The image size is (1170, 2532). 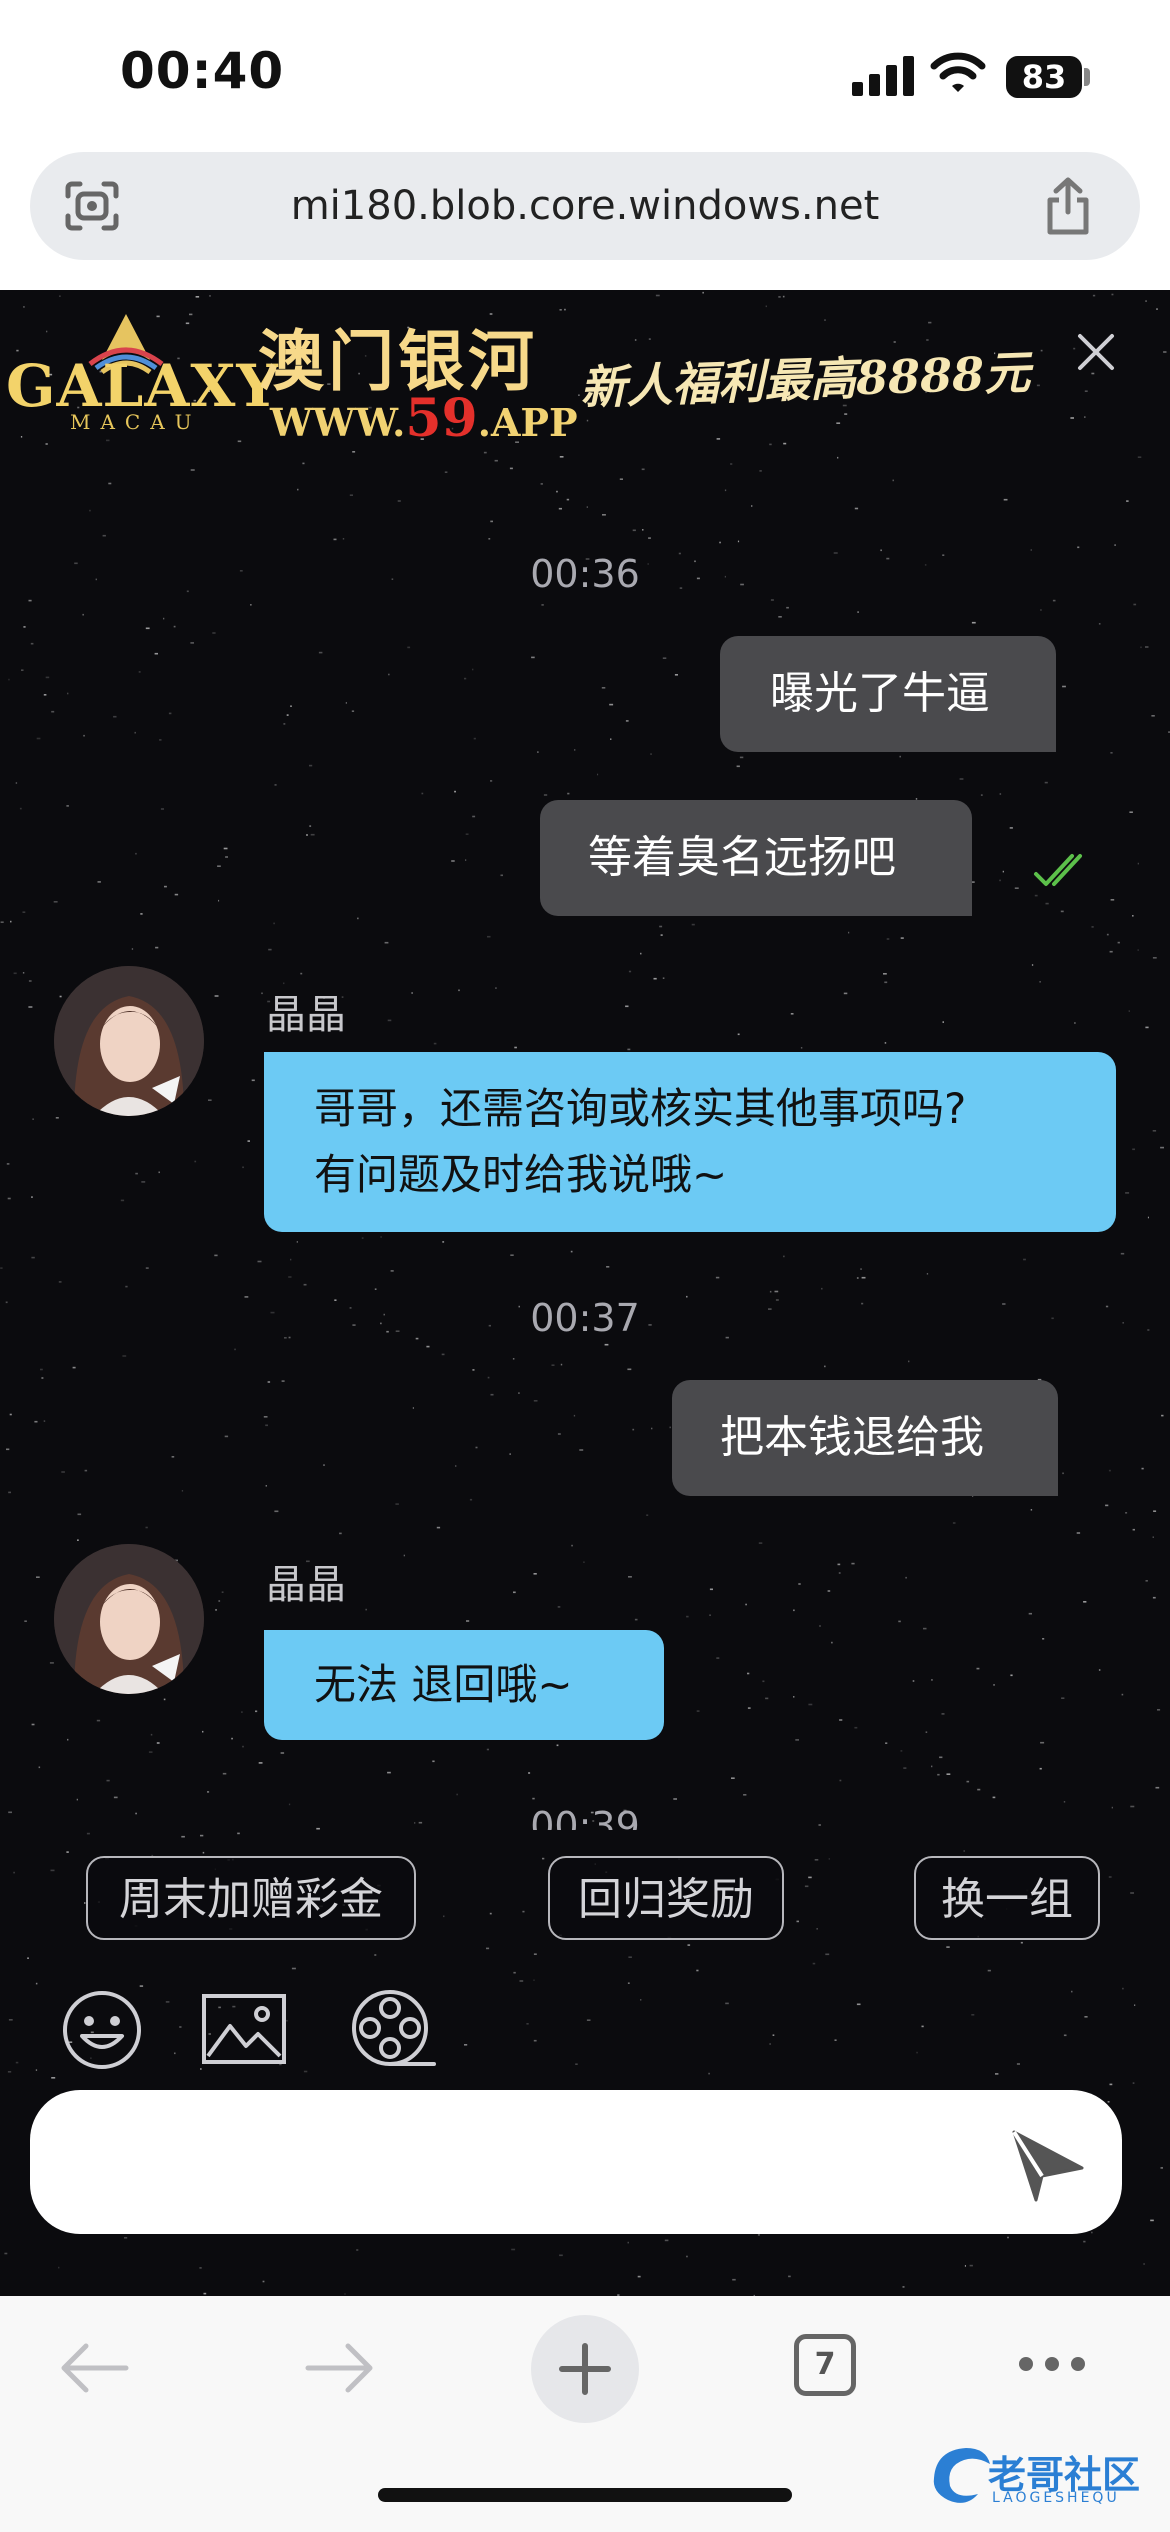 I want to click on close-icon, so click(x=1096, y=352).